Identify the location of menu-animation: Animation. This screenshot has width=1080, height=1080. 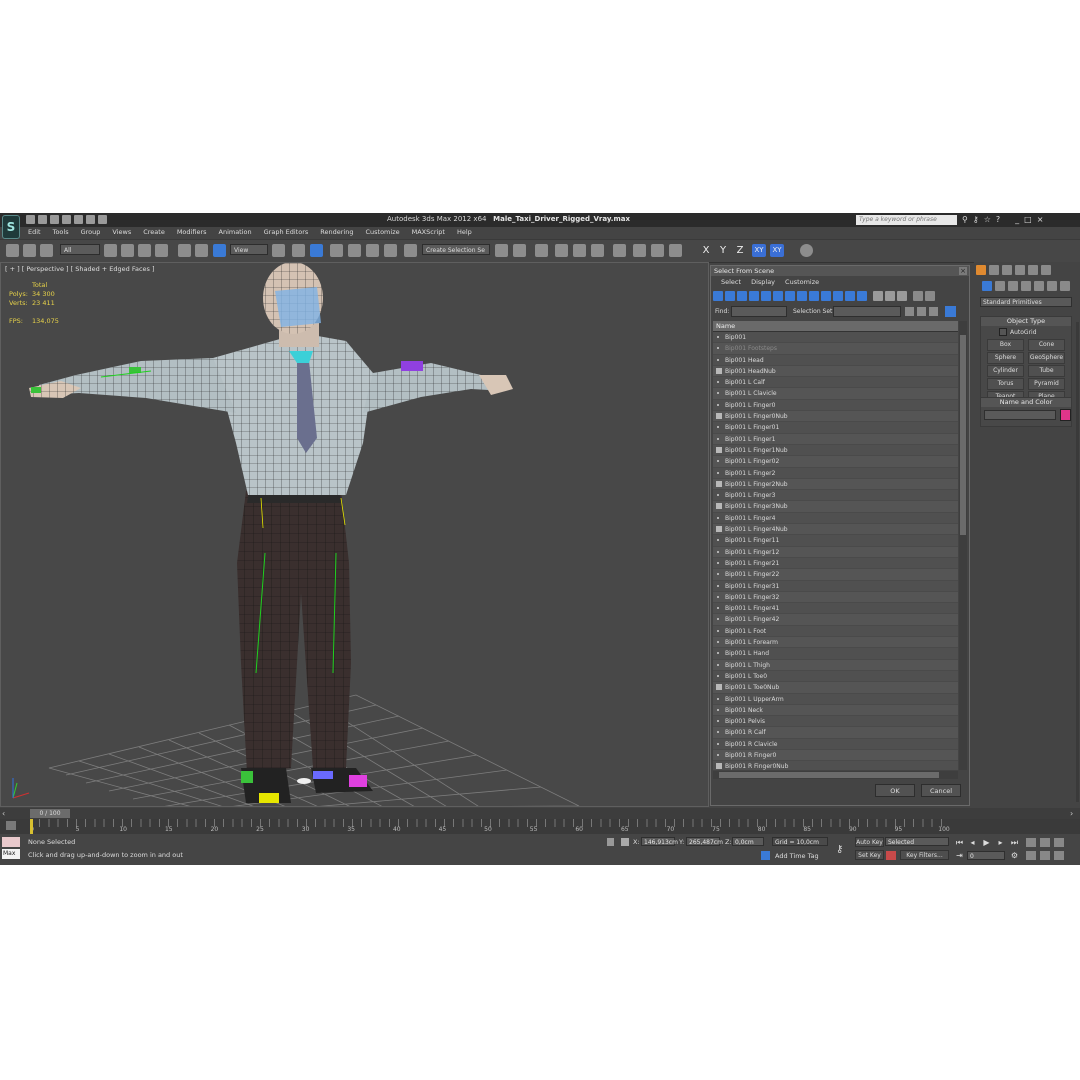
(235, 232).